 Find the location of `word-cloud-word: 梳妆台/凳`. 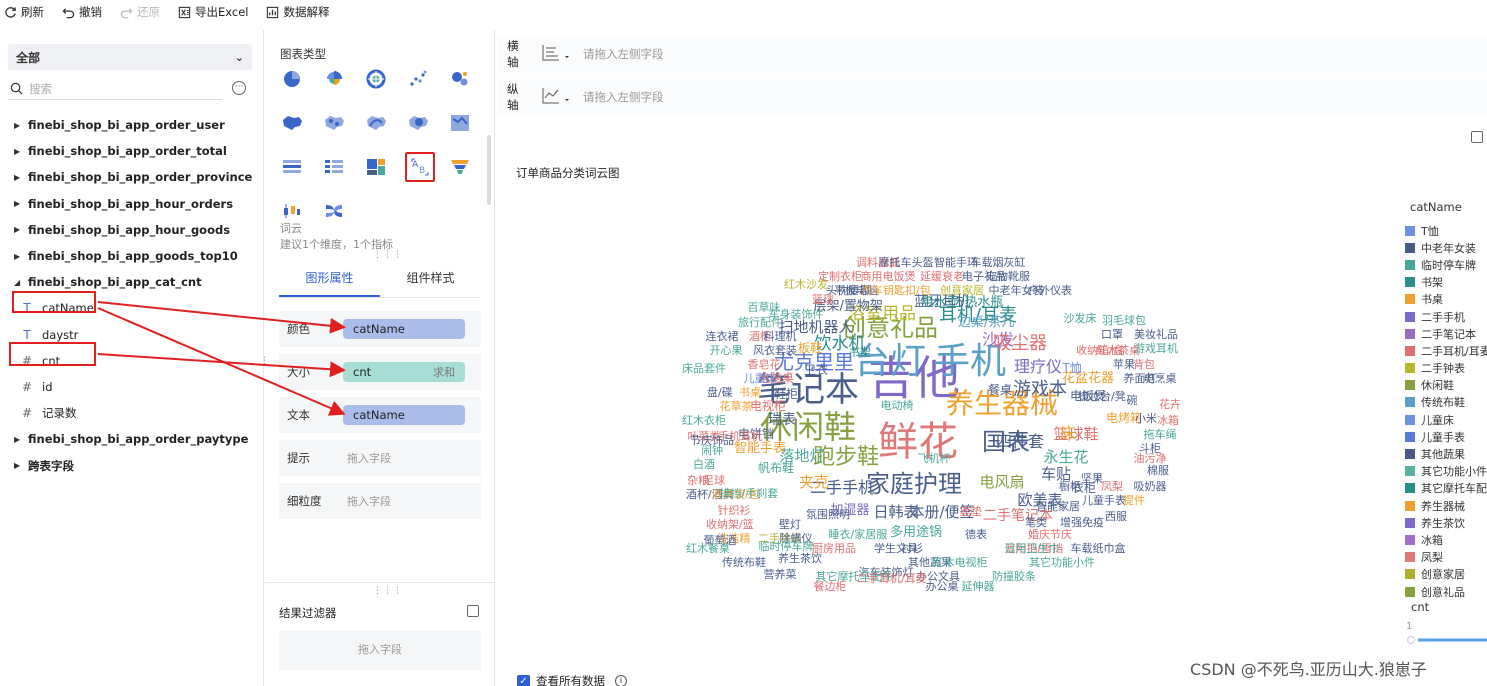

word-cloud-word: 梳妆台/凳 is located at coordinates (1102, 396).